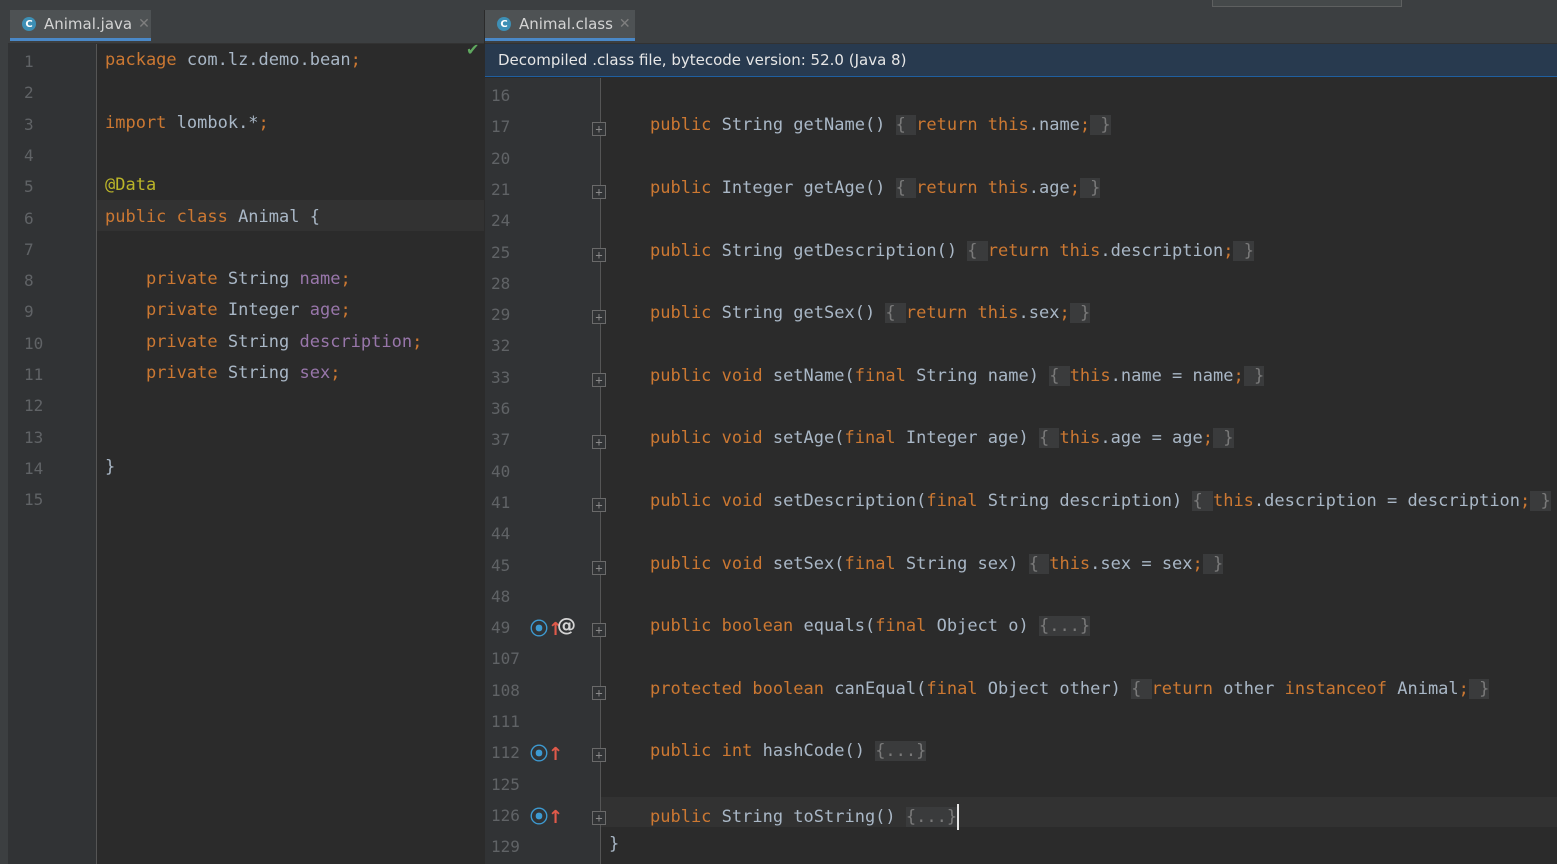 This screenshot has width=1557, height=864. What do you see at coordinates (505, 690) in the screenshot?
I see `line-number: 108` at bounding box center [505, 690].